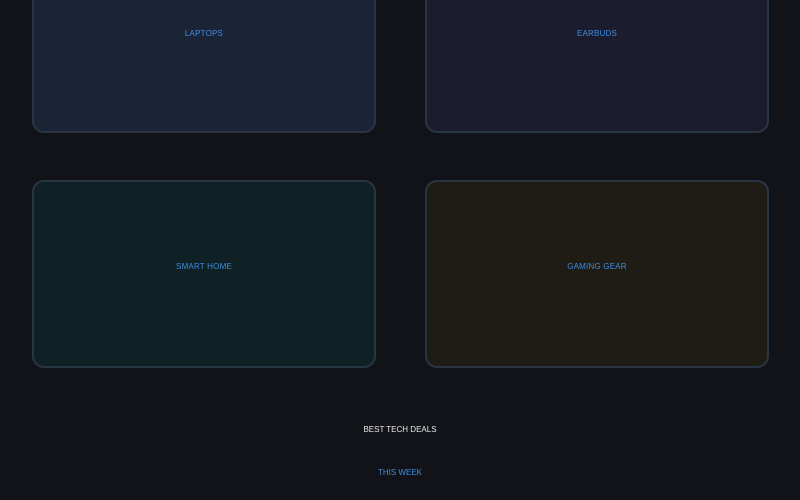  I want to click on category-card-laptops: LAPTOPS, so click(204, 66).